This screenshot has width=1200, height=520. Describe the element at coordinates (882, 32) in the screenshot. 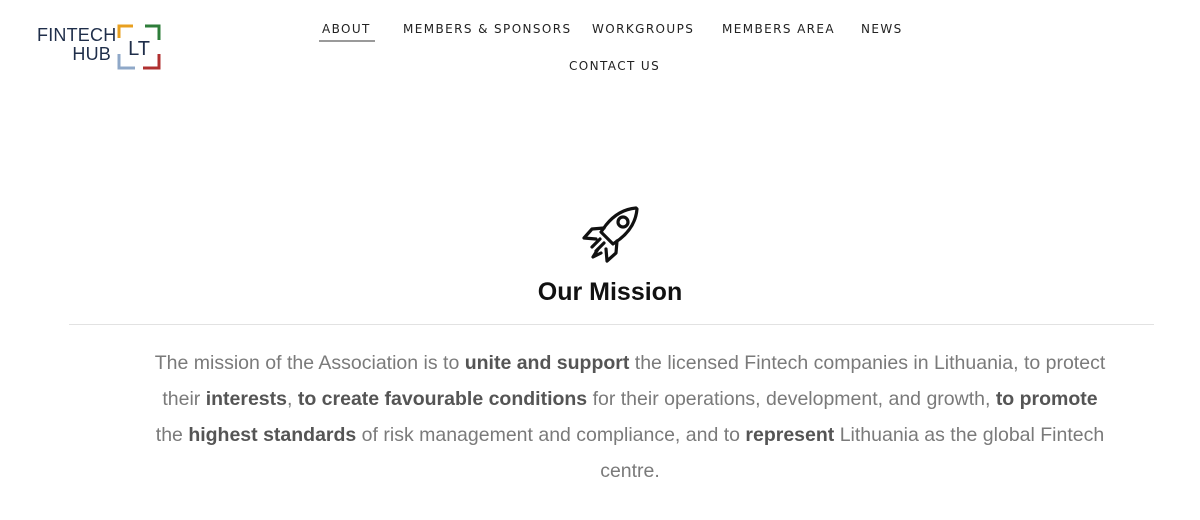

I see `nav-news: NEWS` at that location.